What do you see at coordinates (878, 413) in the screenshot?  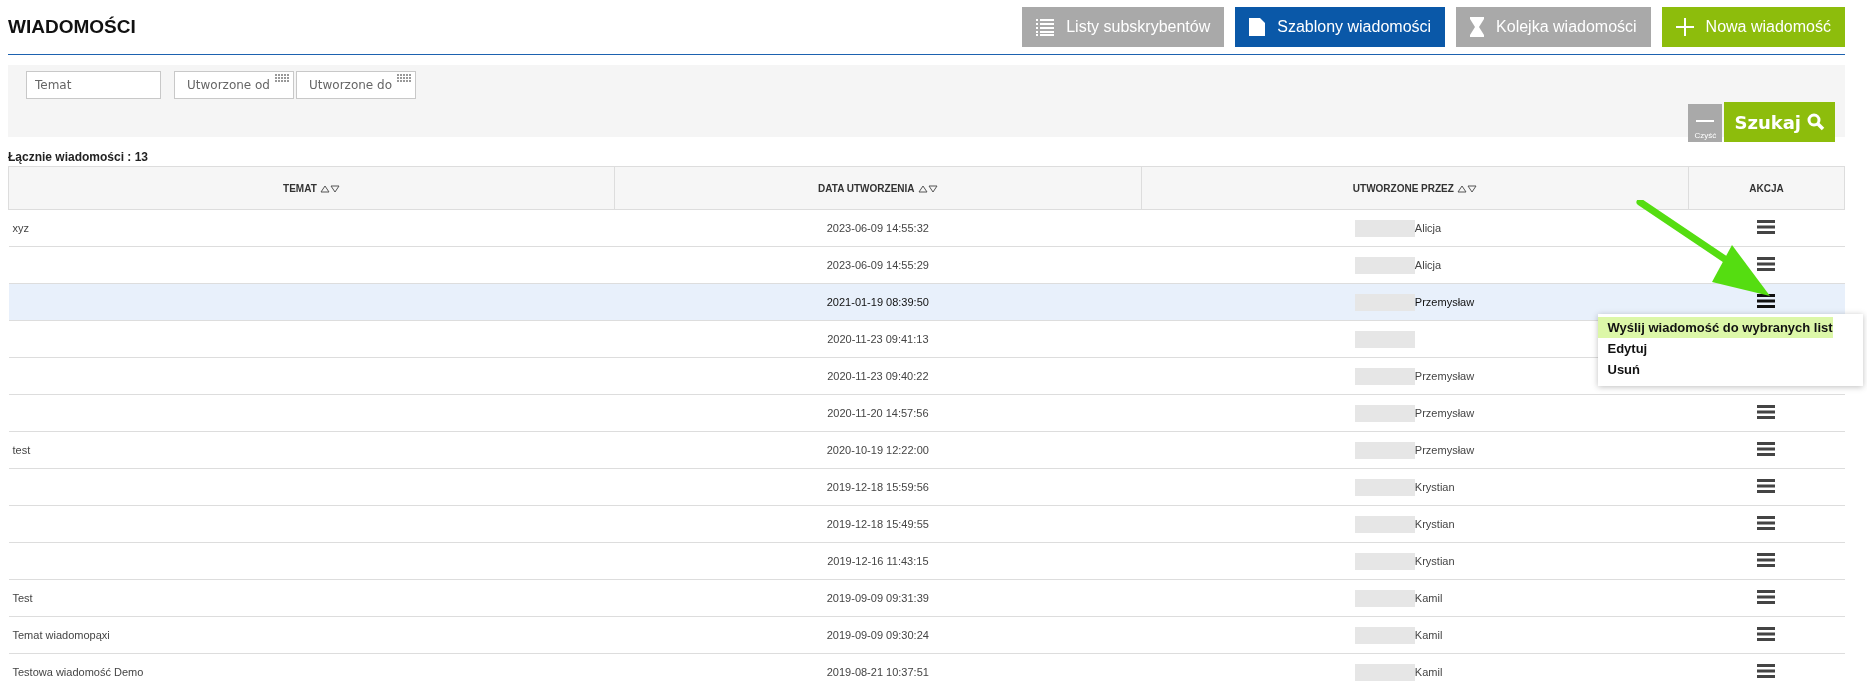 I see `date-cell: 2020-11-20 14:57:56` at bounding box center [878, 413].